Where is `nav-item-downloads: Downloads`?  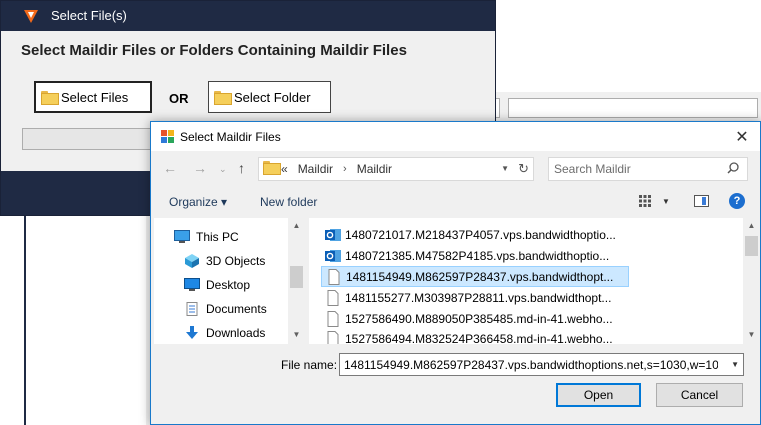 nav-item-downloads: Downloads is located at coordinates (224, 333).